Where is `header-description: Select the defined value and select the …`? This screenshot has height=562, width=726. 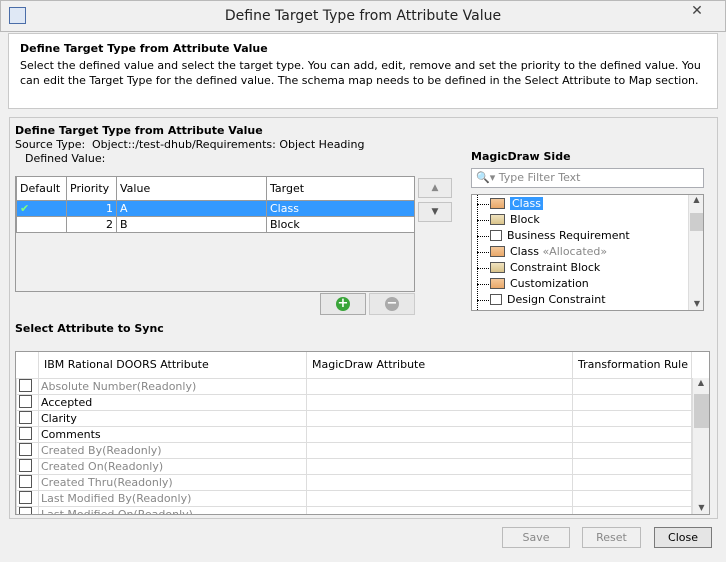
header-description: Select the defined value and select the … is located at coordinates (360, 73).